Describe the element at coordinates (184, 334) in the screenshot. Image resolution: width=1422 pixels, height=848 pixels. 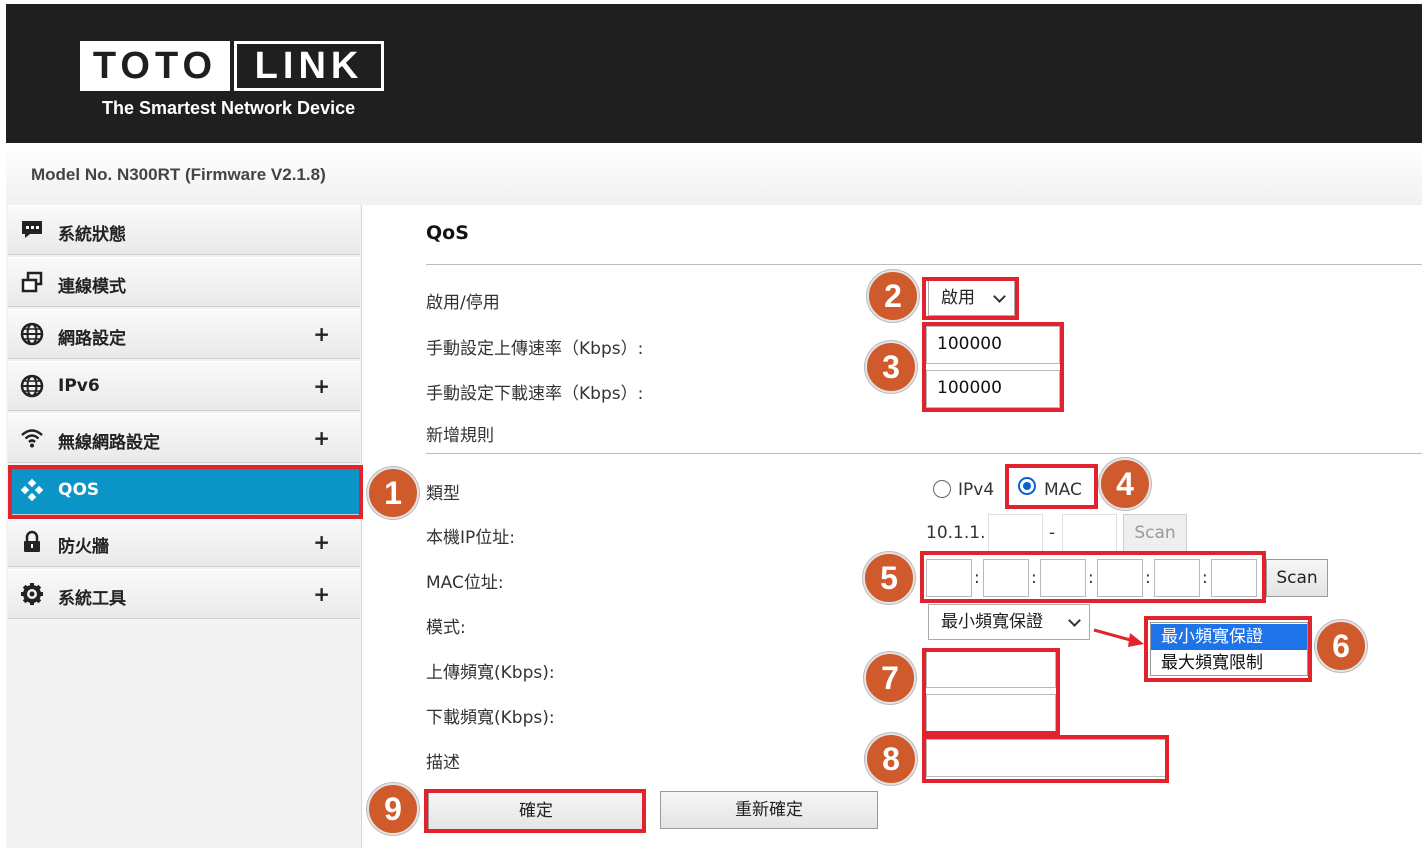
I see `sidebar-item-network-settings: 網路設定 +` at that location.